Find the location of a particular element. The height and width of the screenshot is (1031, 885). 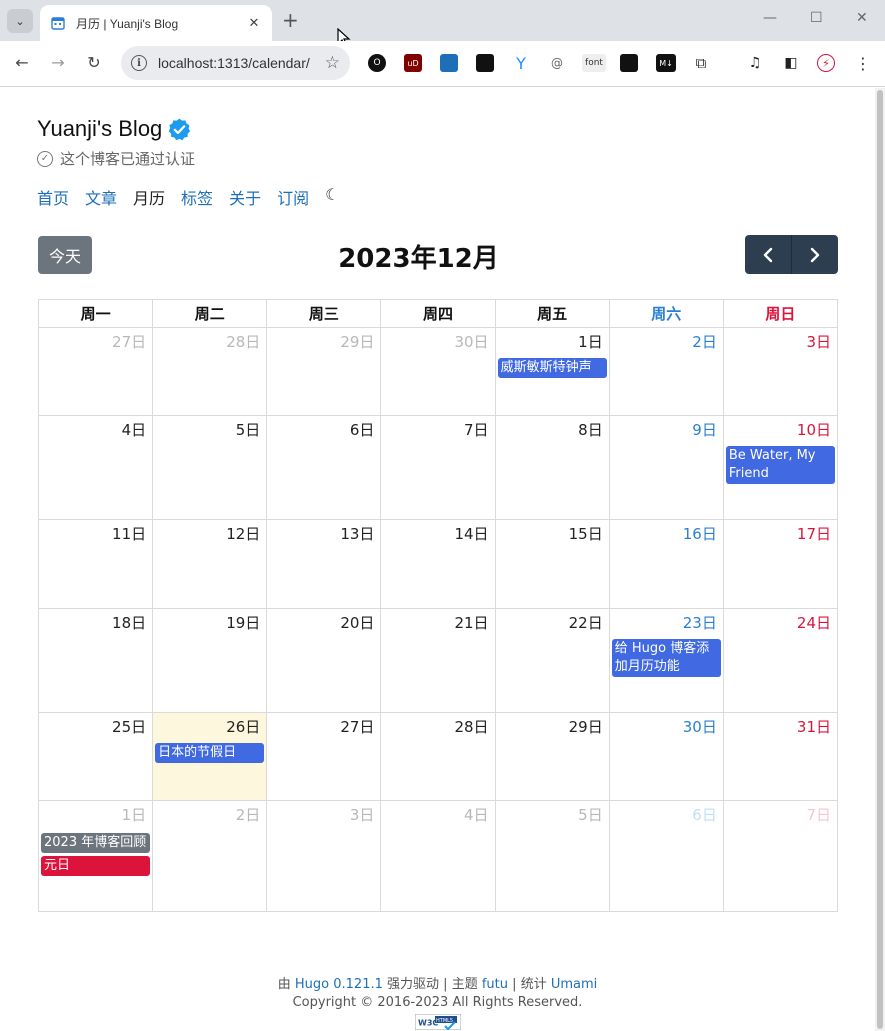

url-text: localhost:1313/calendar/ is located at coordinates (241, 63).